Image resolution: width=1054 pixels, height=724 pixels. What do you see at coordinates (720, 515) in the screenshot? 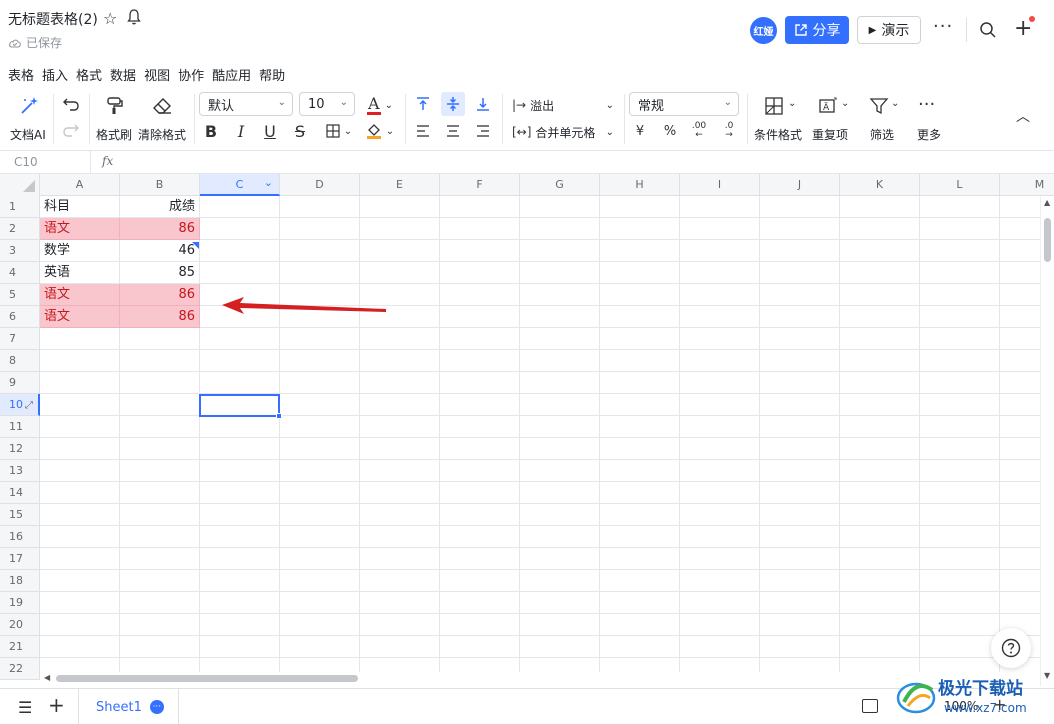
I see `cell-i15` at bounding box center [720, 515].